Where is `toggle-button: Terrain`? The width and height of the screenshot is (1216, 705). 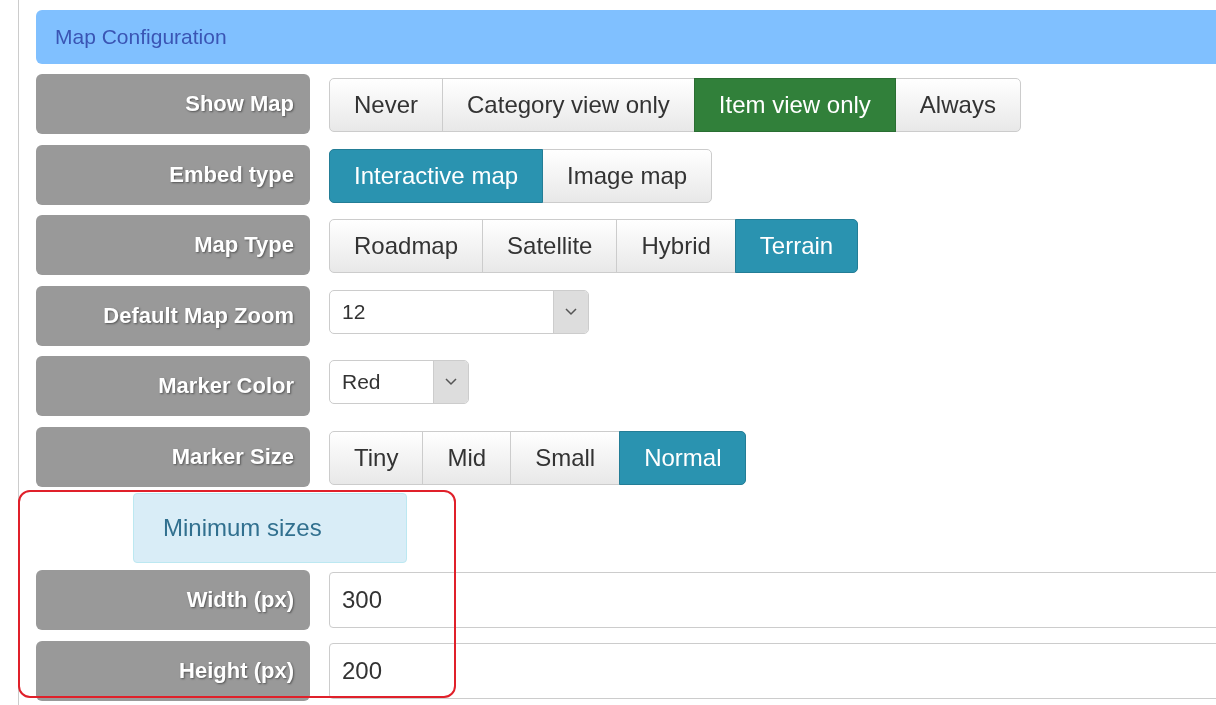
toggle-button: Terrain is located at coordinates (796, 246).